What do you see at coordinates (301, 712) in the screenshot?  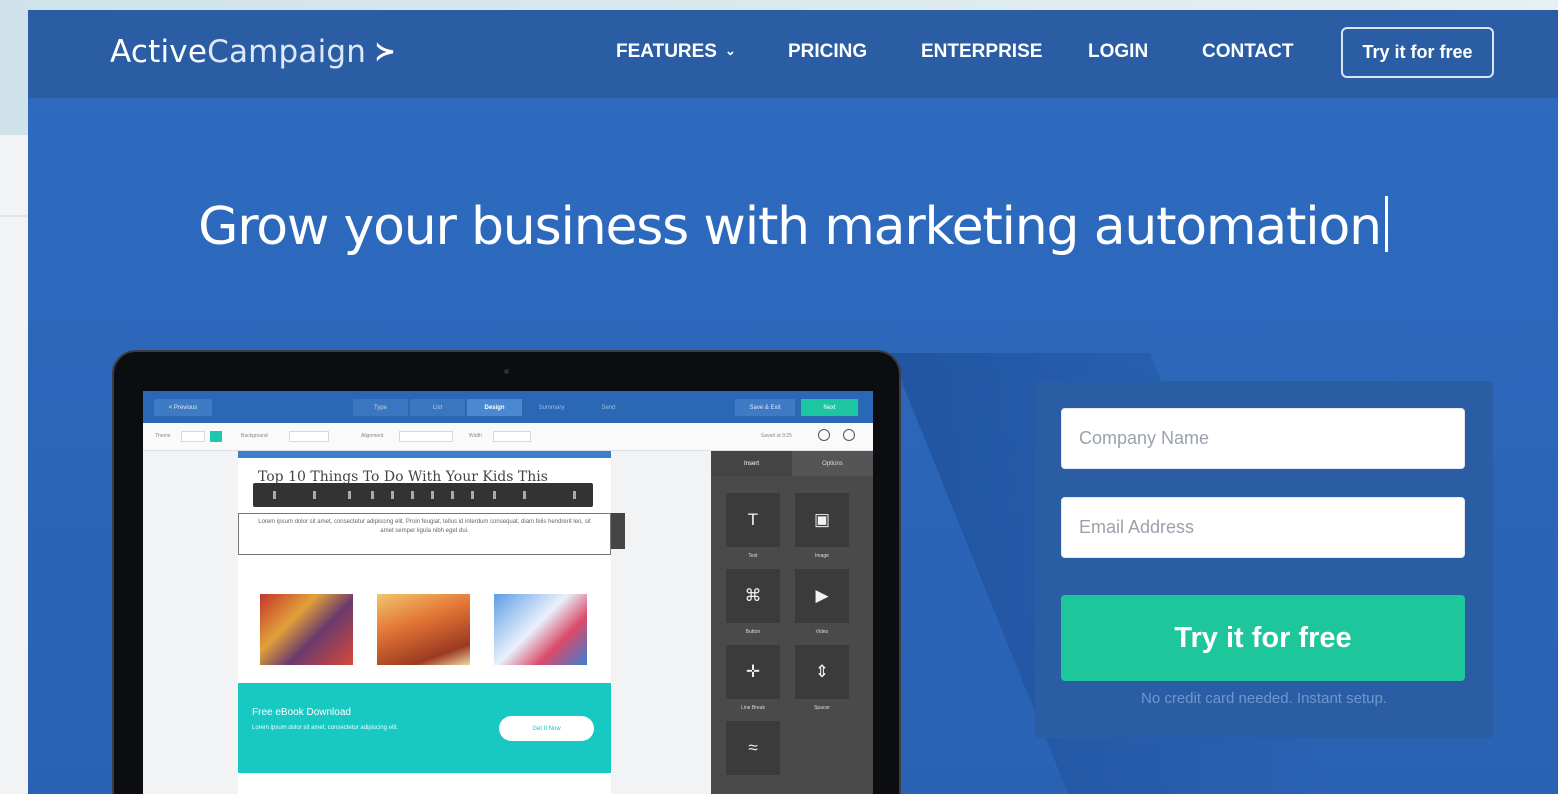 I see `banner-title: Free eBook Download` at bounding box center [301, 712].